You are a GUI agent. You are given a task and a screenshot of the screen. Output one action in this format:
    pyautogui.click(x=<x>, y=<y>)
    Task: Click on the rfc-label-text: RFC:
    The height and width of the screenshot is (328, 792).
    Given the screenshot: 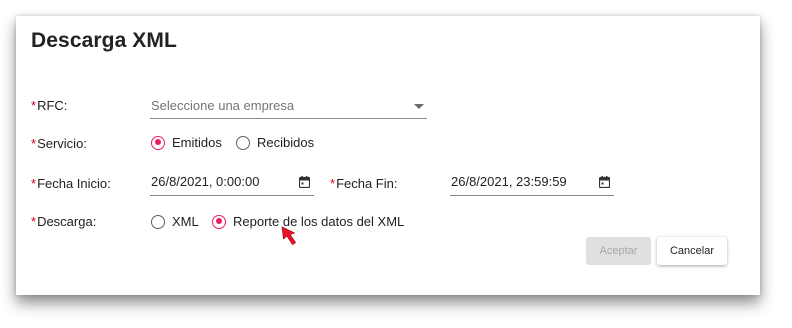 What is the action you would take?
    pyautogui.click(x=52, y=105)
    